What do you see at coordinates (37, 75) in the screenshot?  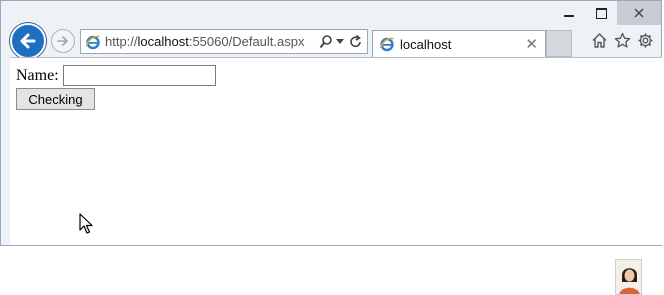 I see `name-label: Name:` at bounding box center [37, 75].